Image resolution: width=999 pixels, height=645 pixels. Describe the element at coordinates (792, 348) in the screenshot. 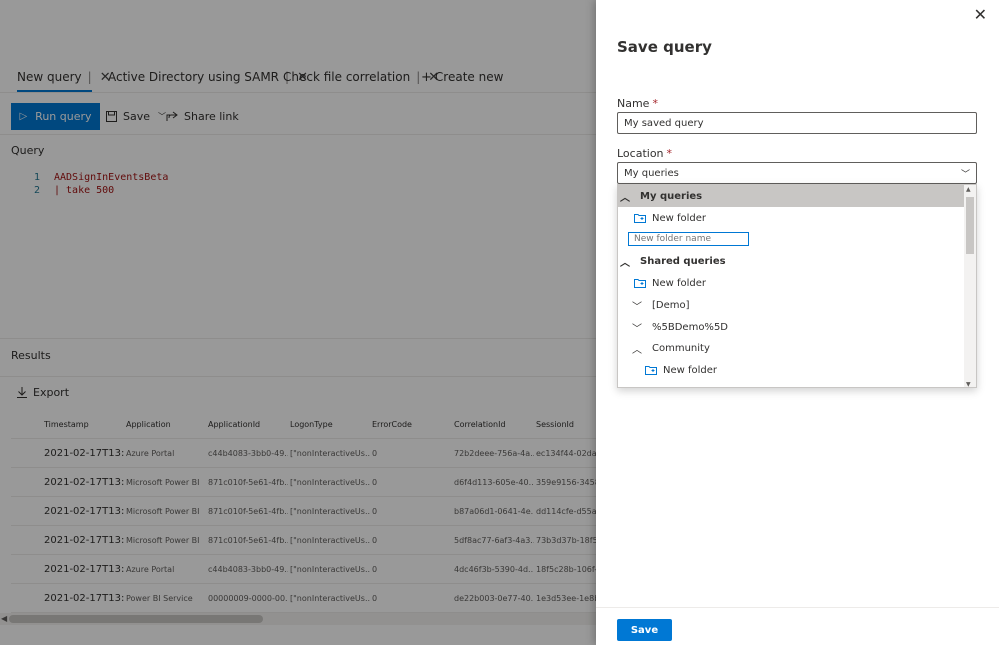

I see `tree-item-community: ︿ Community` at that location.